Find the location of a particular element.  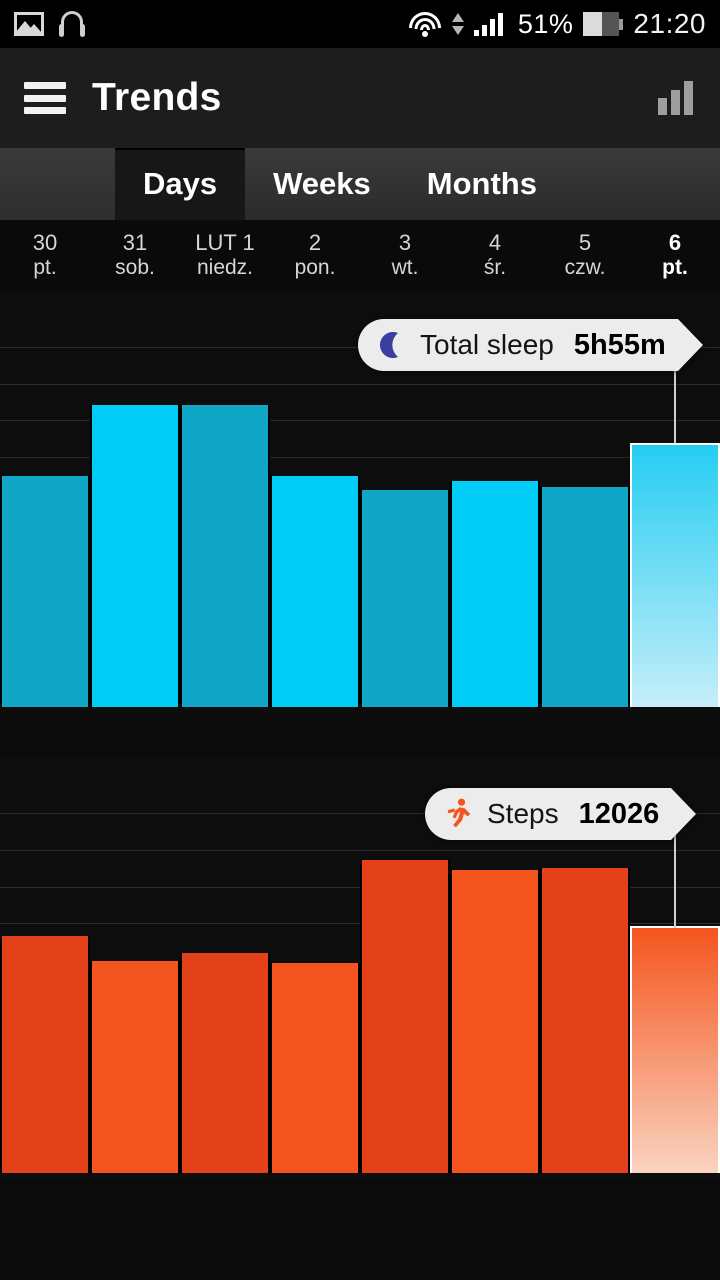

bar-chart-action-button is located at coordinates (677, 98).